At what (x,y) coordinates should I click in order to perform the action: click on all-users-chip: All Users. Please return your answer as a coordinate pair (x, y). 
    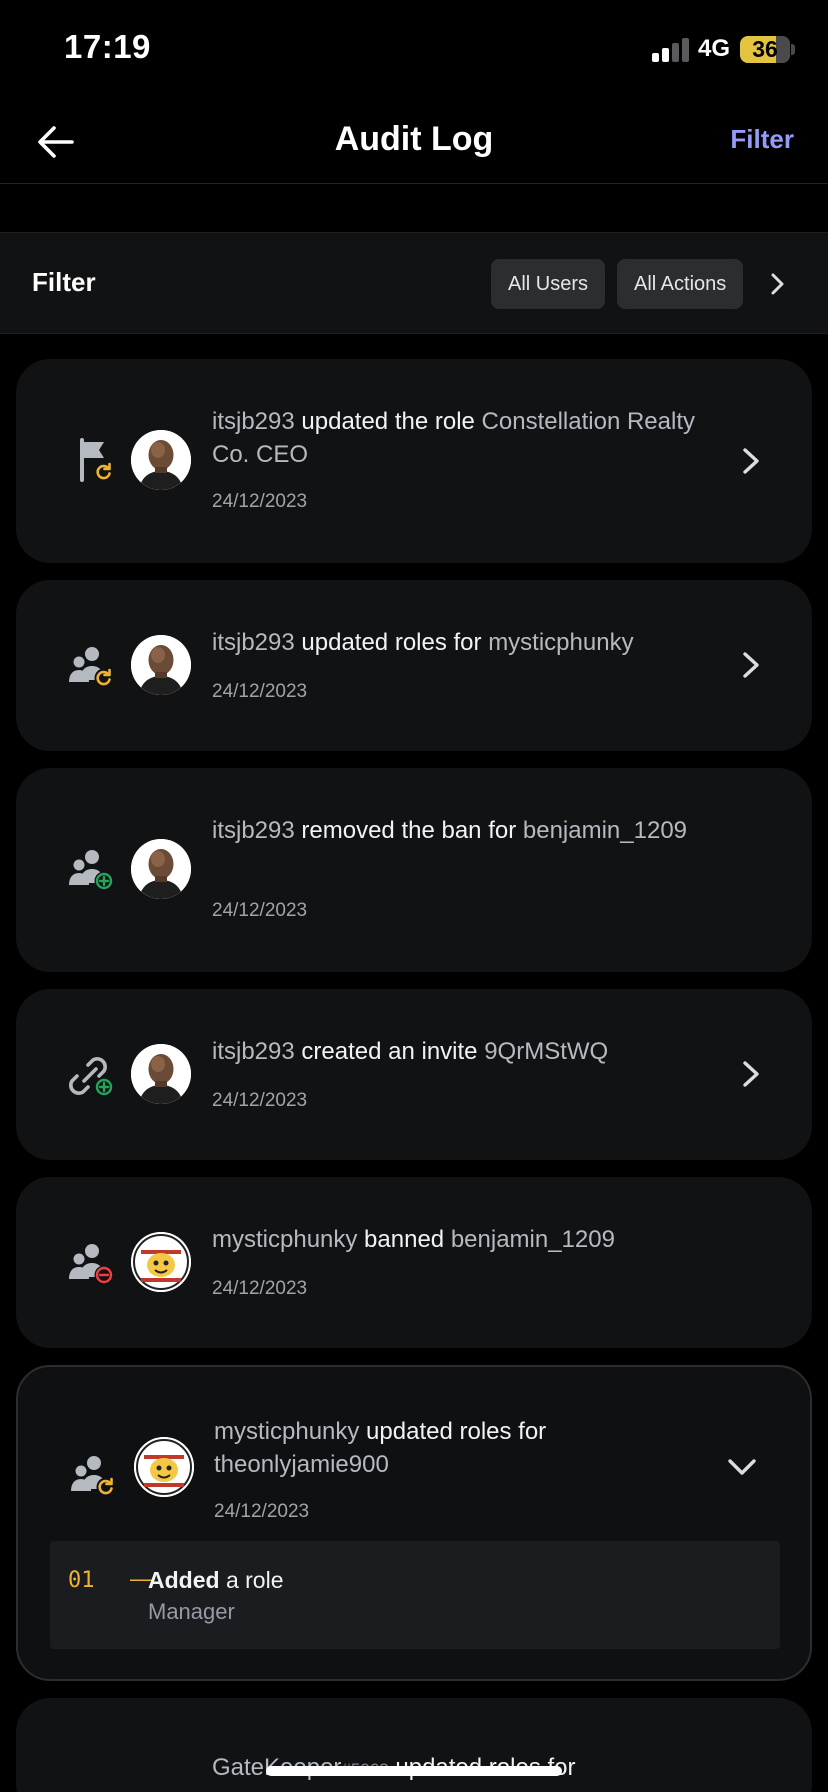
    Looking at the image, I should click on (548, 284).